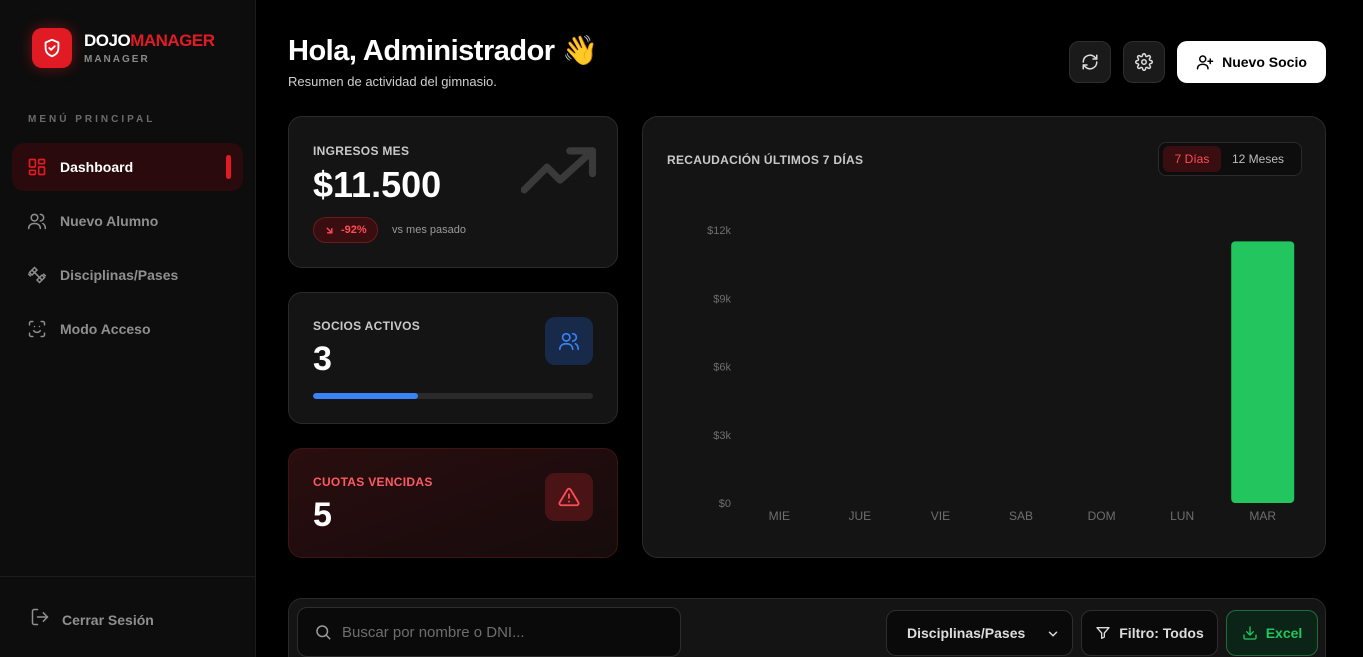 The image size is (1363, 657). I want to click on sidebar-item-label: Modo Acceso, so click(105, 329).